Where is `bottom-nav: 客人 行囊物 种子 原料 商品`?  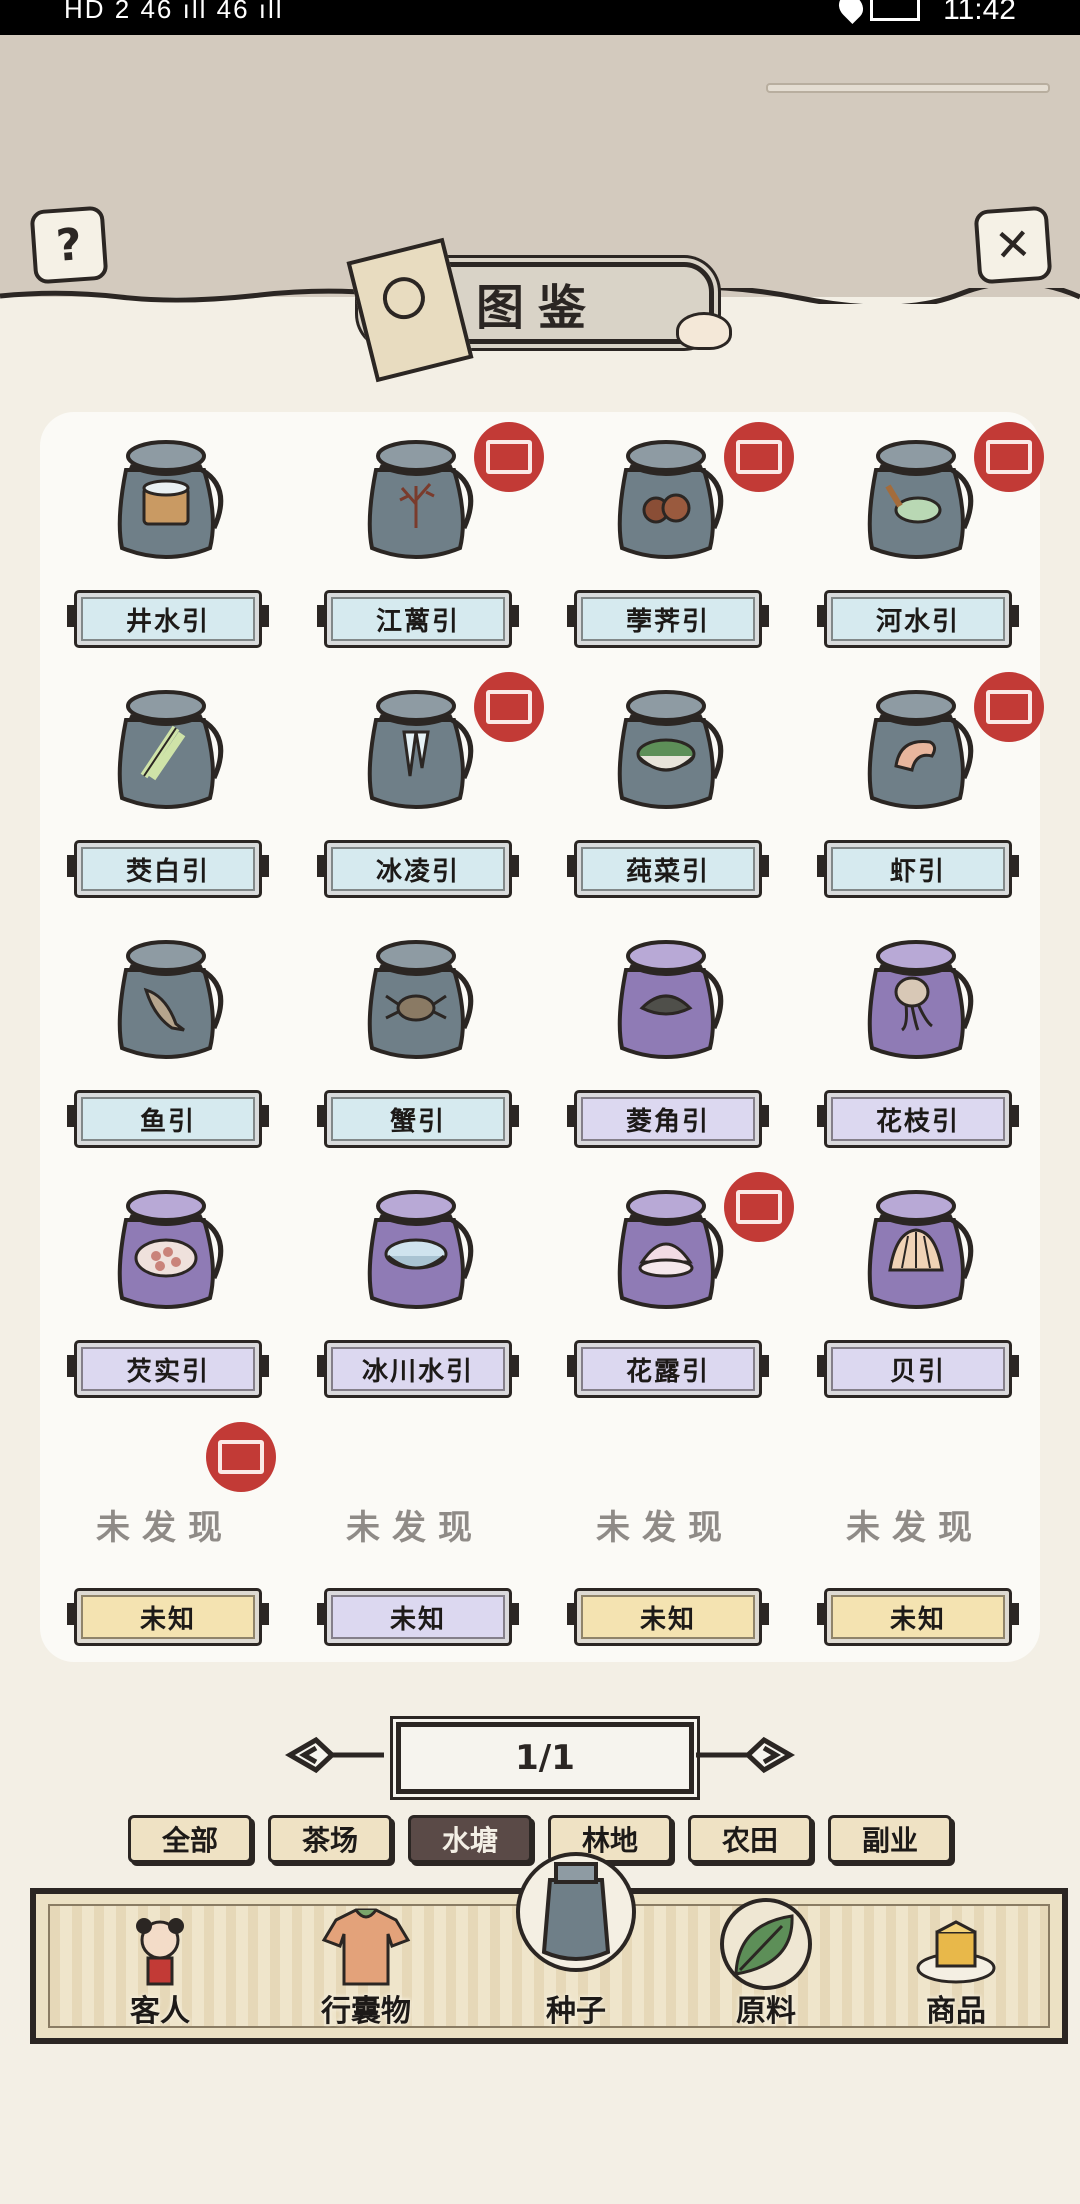 bottom-nav: 客人 行囊物 种子 原料 商品 is located at coordinates (549, 1948).